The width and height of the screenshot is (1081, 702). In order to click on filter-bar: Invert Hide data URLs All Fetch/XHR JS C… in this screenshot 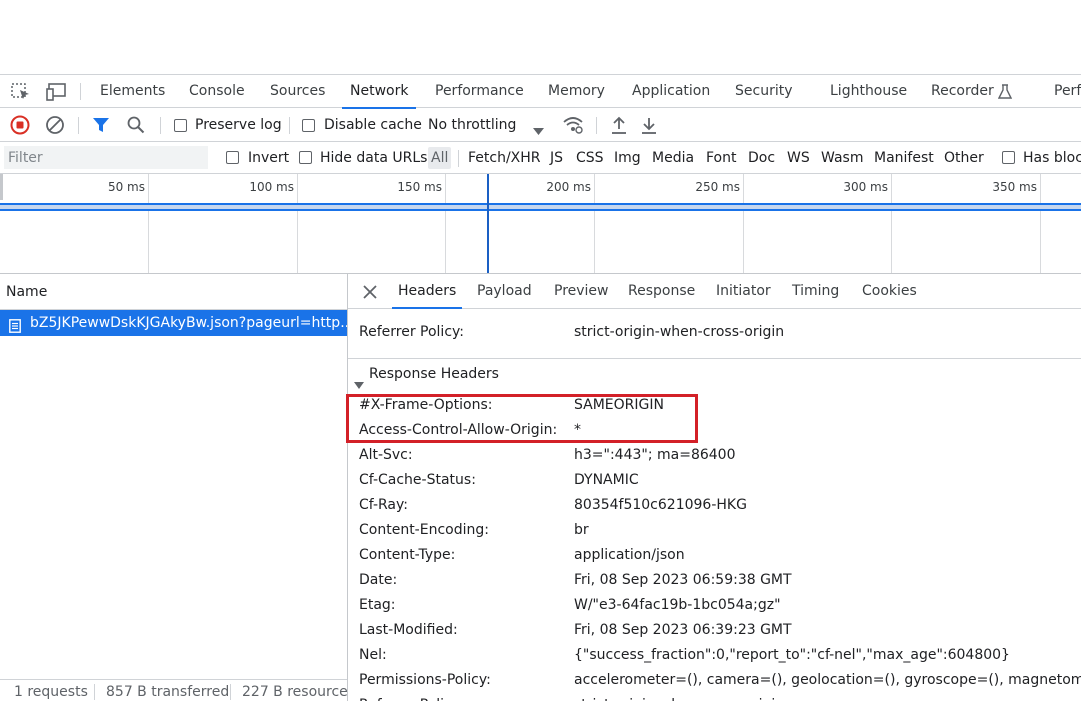, I will do `click(540, 158)`.